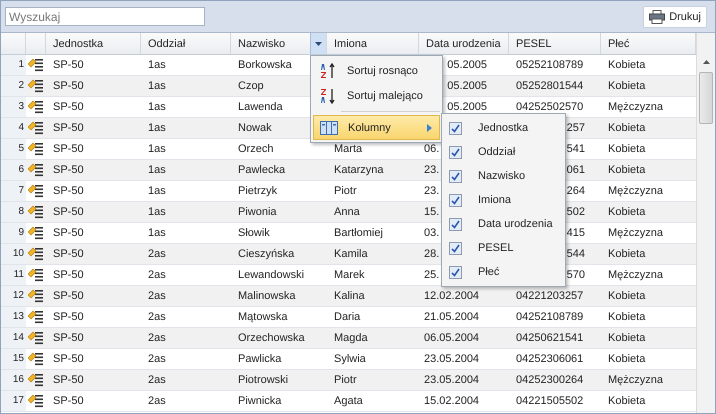 The height and width of the screenshot is (414, 716). What do you see at coordinates (503, 224) in the screenshot?
I see `menu-item: Data urodzenia` at bounding box center [503, 224].